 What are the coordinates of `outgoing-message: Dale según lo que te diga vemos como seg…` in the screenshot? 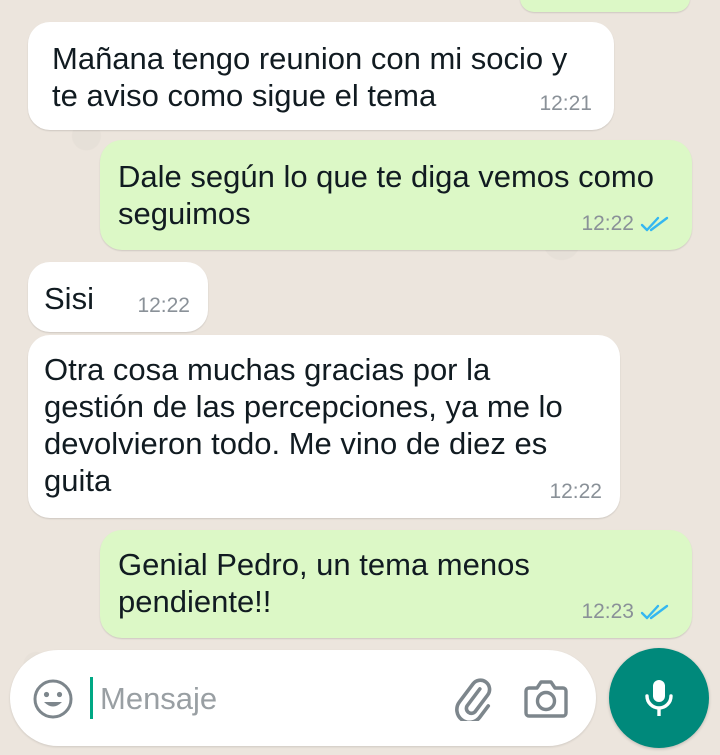 It's located at (396, 195).